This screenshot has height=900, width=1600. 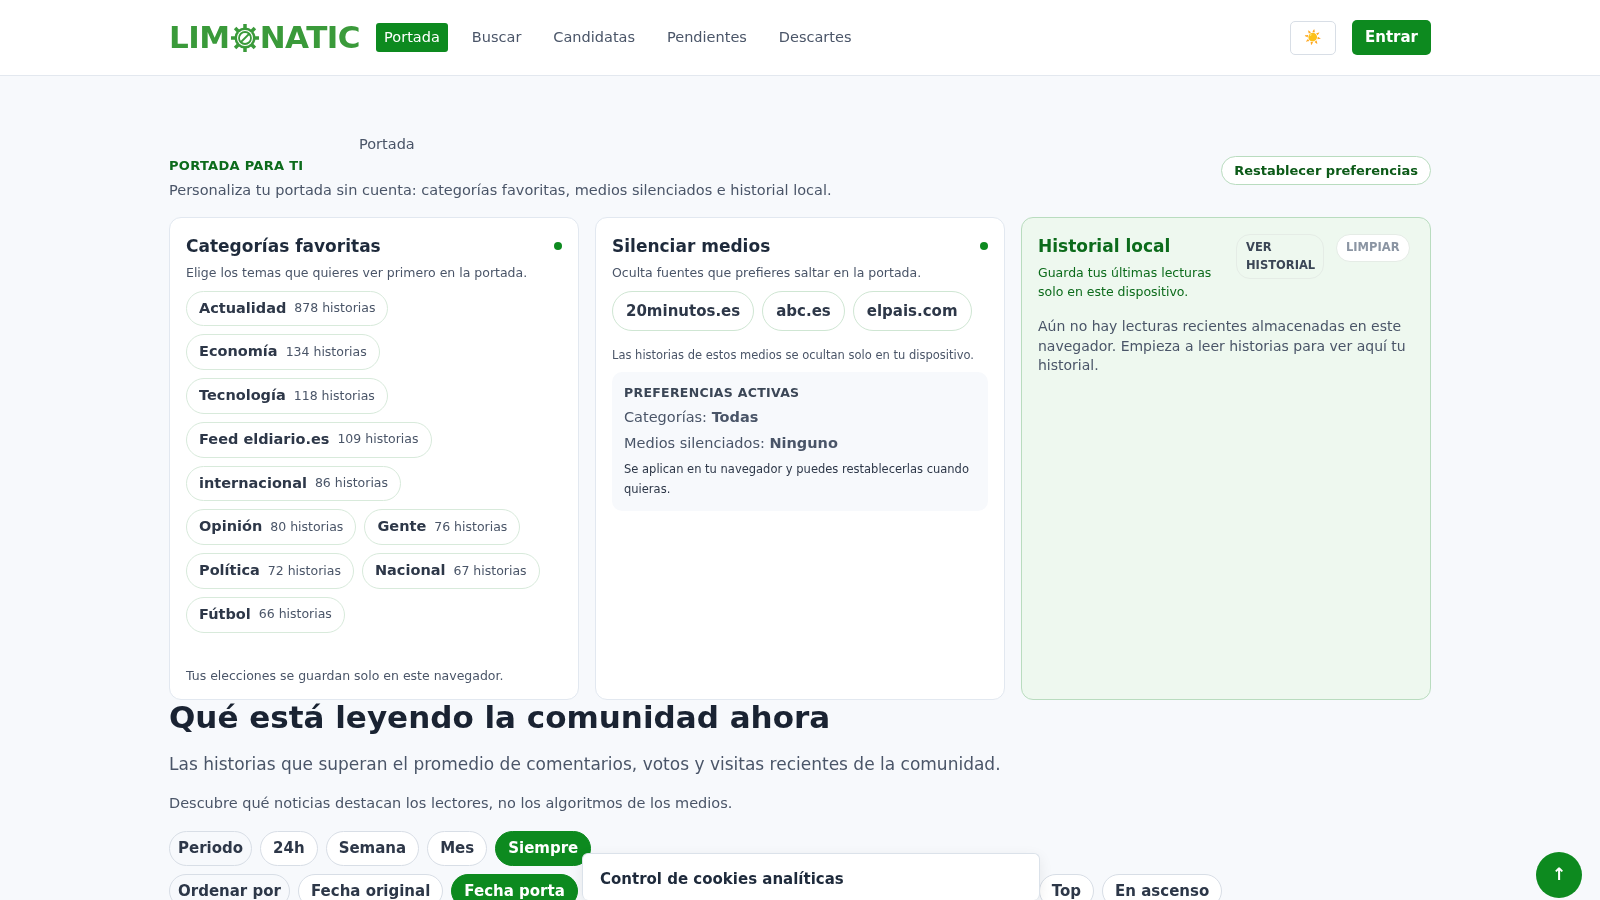 I want to click on filter-chip: Fecha porta, so click(x=514, y=886).